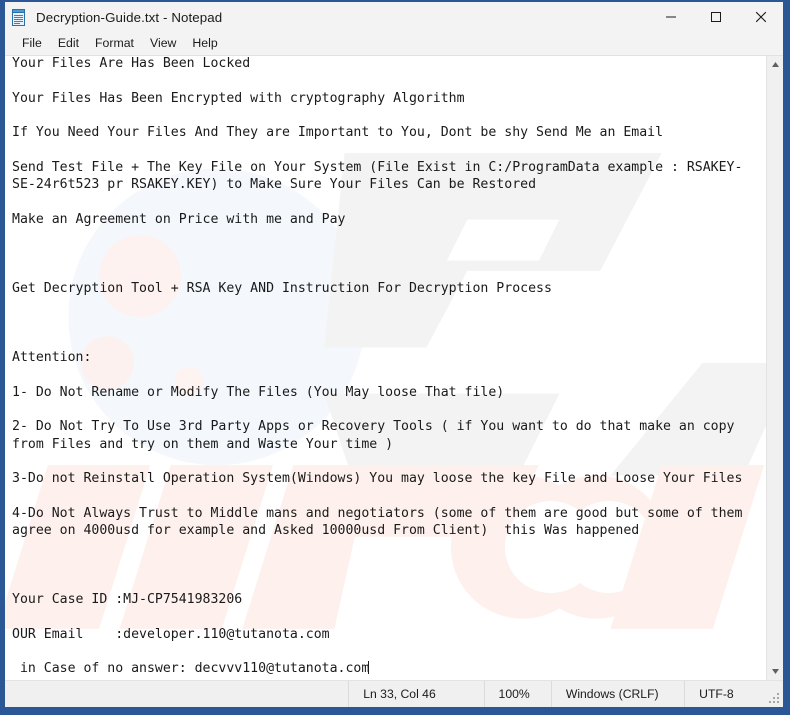 The height and width of the screenshot is (715, 790). What do you see at coordinates (617, 694) in the screenshot?
I see `status-line-ending: Windows (CRLF)` at bounding box center [617, 694].